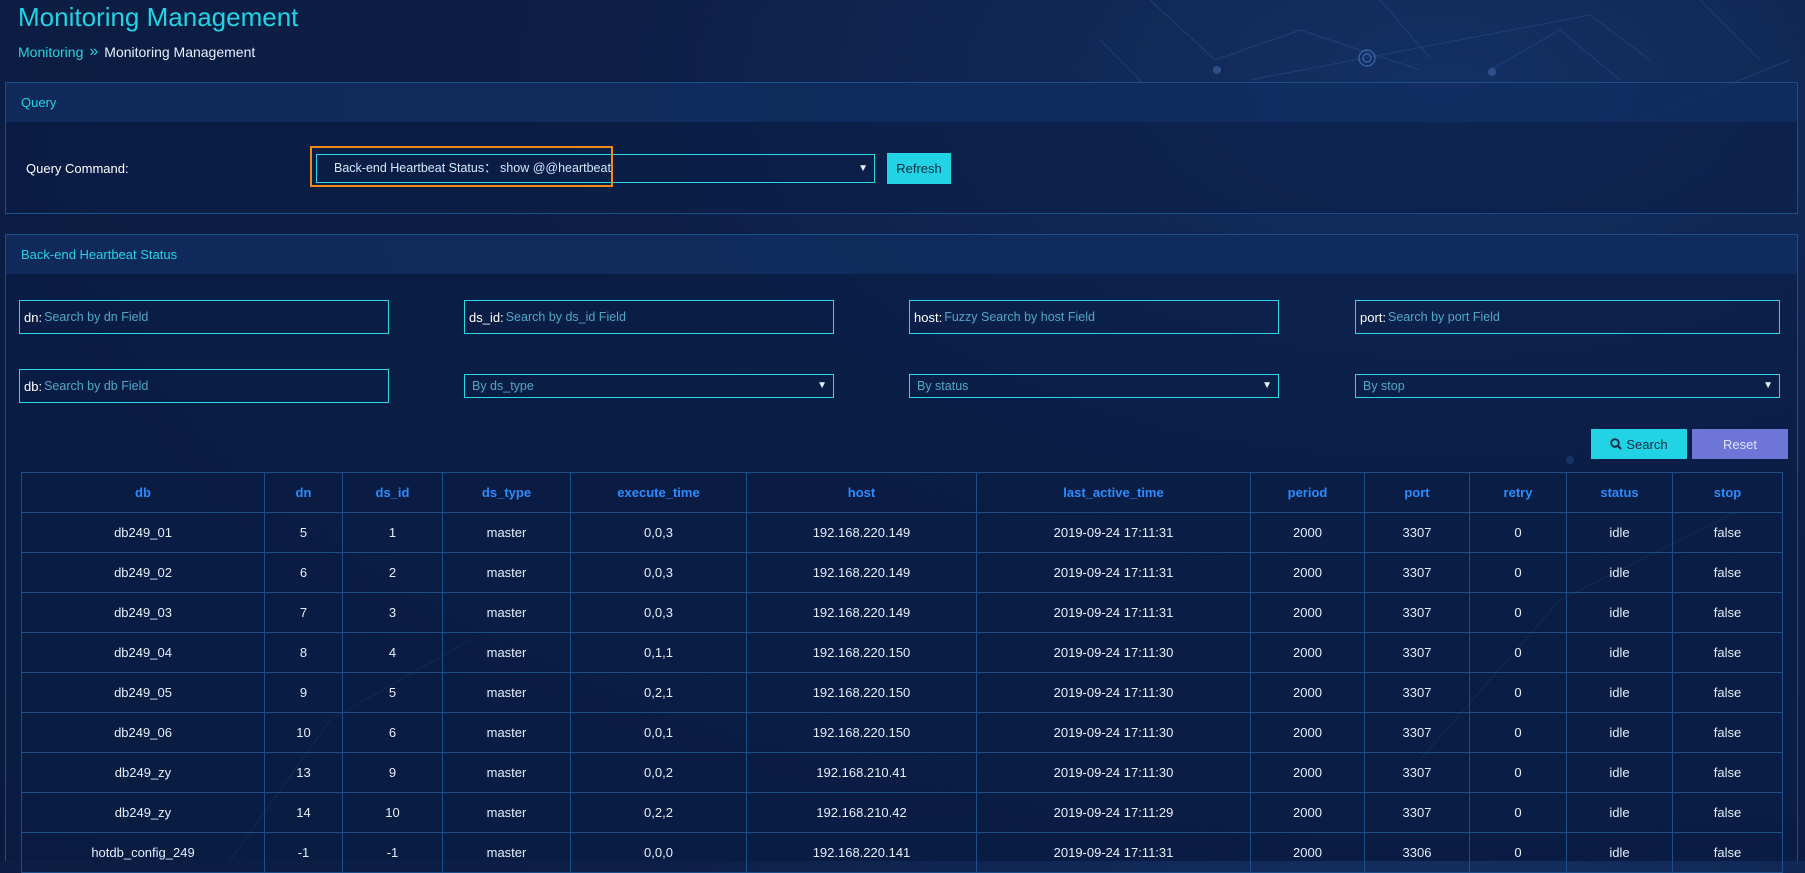  What do you see at coordinates (649, 386) in the screenshot?
I see `ds-type-dropdown: By ds_type ▼` at bounding box center [649, 386].